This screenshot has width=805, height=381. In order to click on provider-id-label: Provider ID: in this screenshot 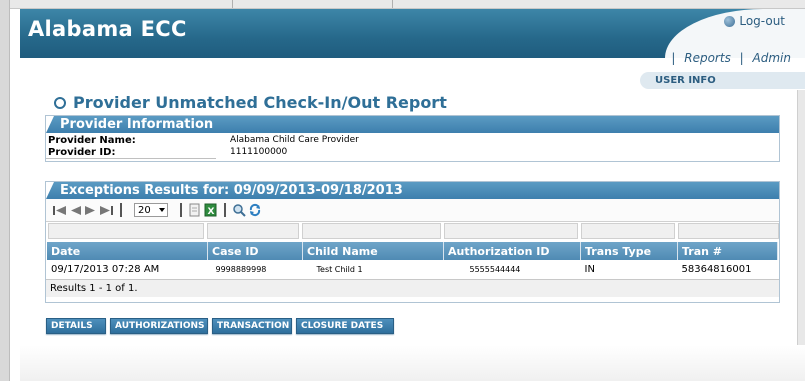, I will do `click(82, 152)`.